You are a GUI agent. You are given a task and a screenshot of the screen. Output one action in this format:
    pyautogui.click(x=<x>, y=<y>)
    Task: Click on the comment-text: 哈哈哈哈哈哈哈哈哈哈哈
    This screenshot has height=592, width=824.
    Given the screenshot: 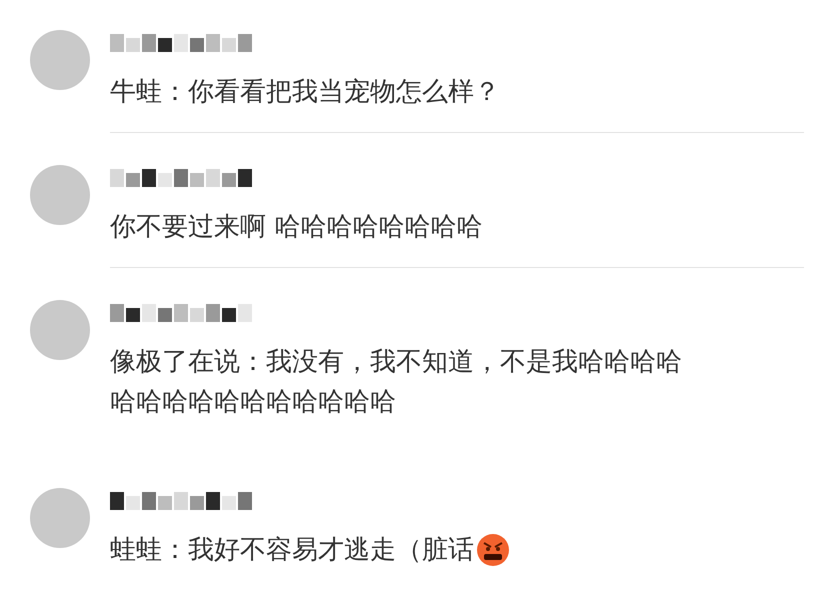 What is the action you would take?
    pyautogui.click(x=253, y=402)
    